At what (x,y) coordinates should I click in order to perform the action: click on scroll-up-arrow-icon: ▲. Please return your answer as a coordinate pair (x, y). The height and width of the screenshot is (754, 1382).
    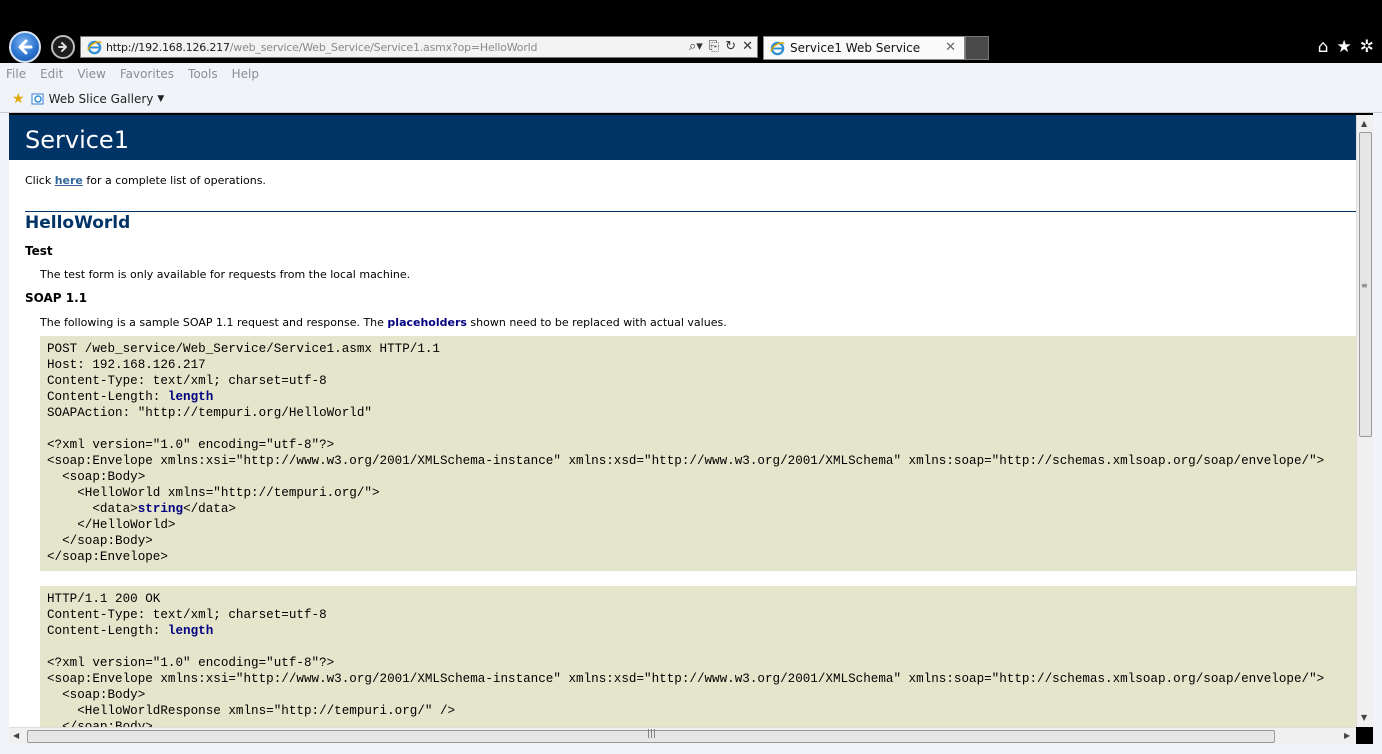
    Looking at the image, I should click on (1364, 123).